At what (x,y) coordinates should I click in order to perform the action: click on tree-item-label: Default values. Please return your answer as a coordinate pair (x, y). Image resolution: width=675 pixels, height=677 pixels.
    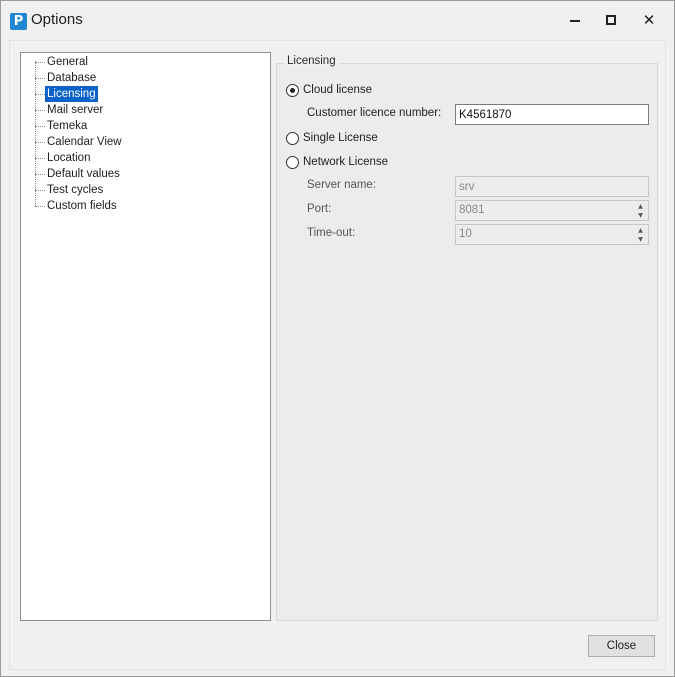
    Looking at the image, I should click on (83, 174).